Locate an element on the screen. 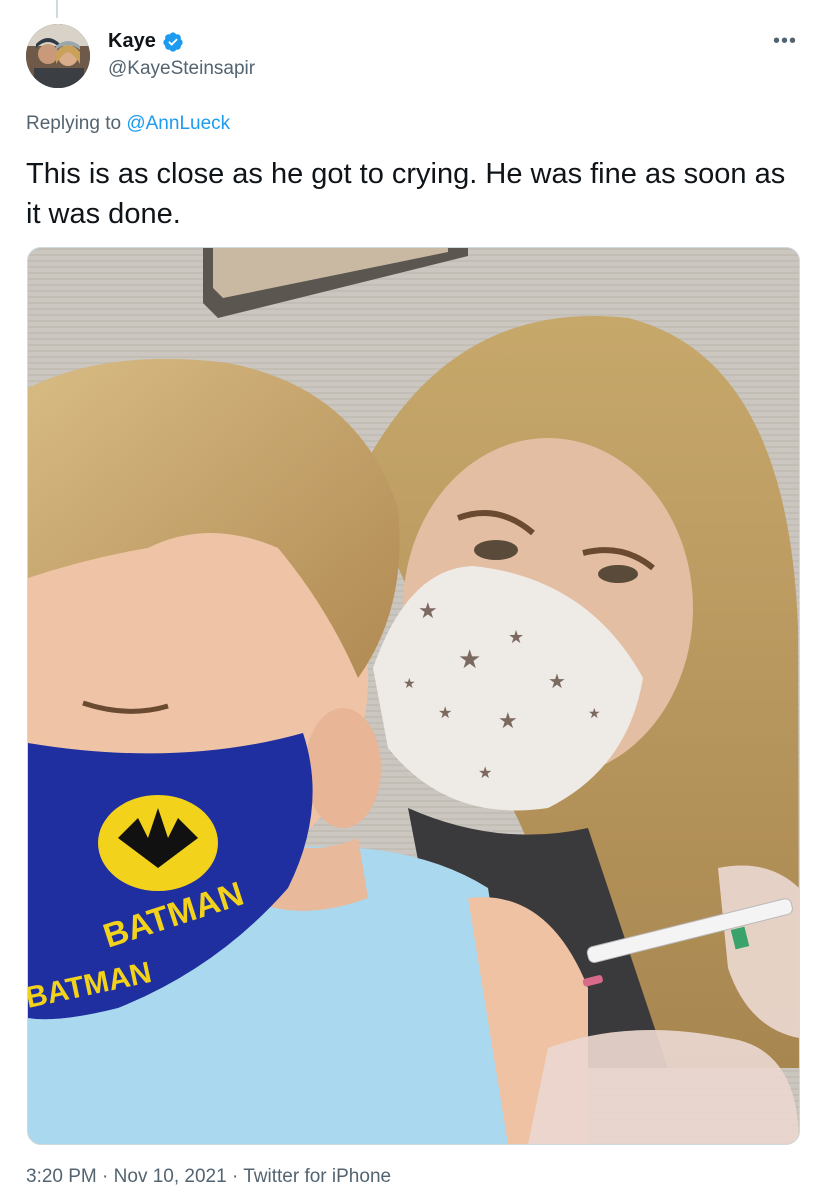 The height and width of the screenshot is (1200, 821). tweet-source: Twitter for iPhone is located at coordinates (317, 1176).